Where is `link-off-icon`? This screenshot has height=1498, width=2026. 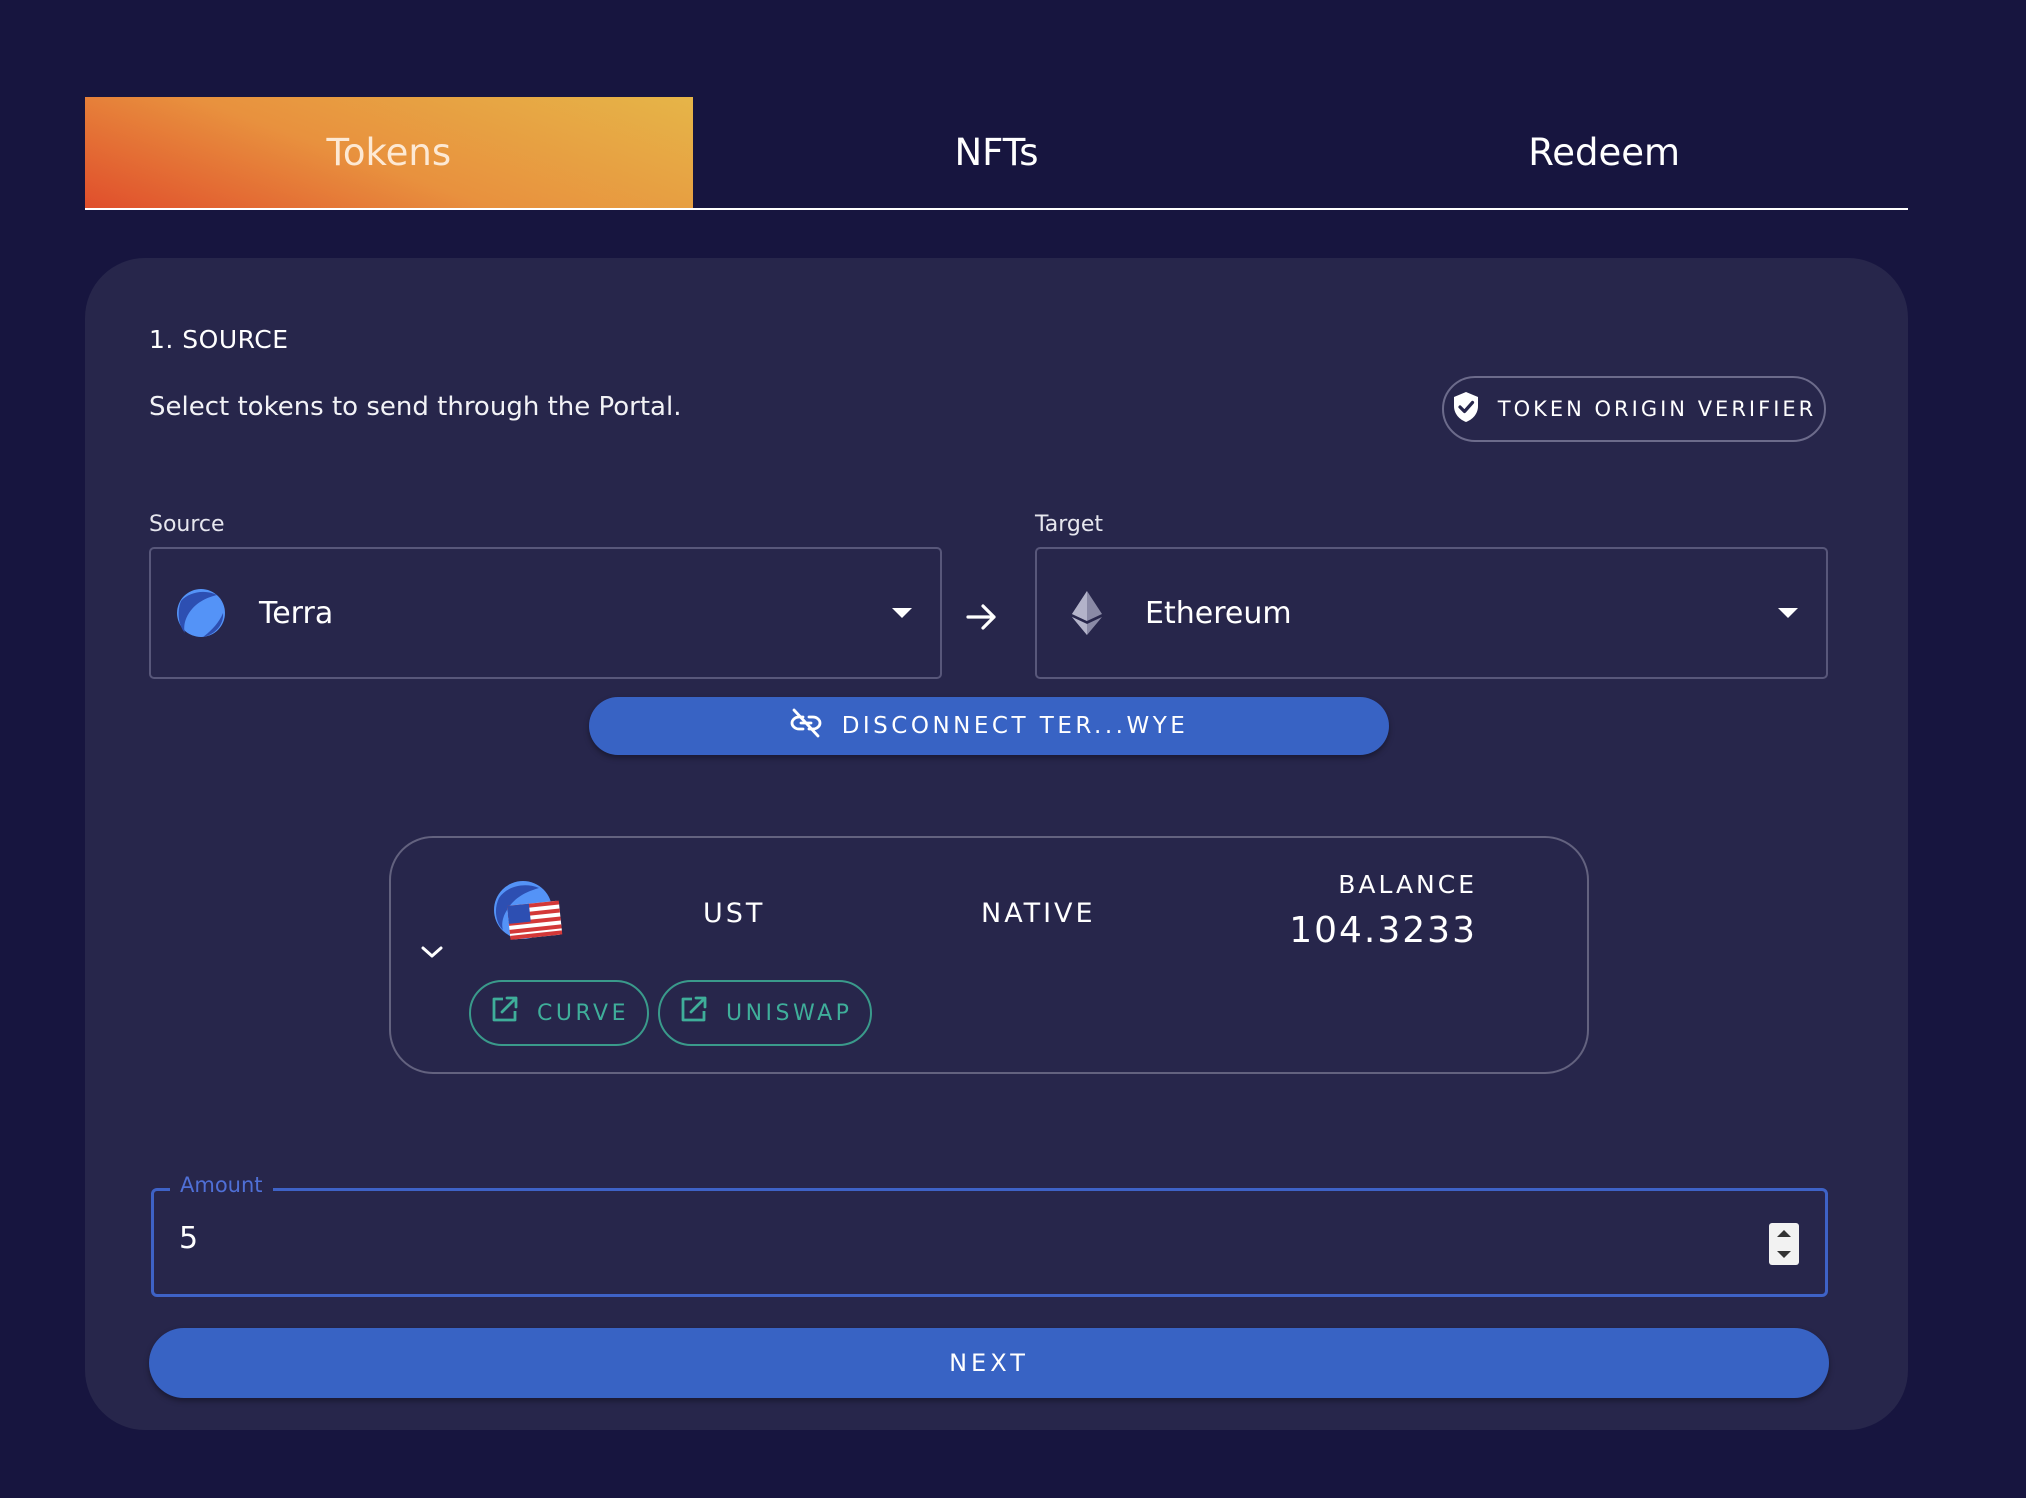 link-off-icon is located at coordinates (806, 726).